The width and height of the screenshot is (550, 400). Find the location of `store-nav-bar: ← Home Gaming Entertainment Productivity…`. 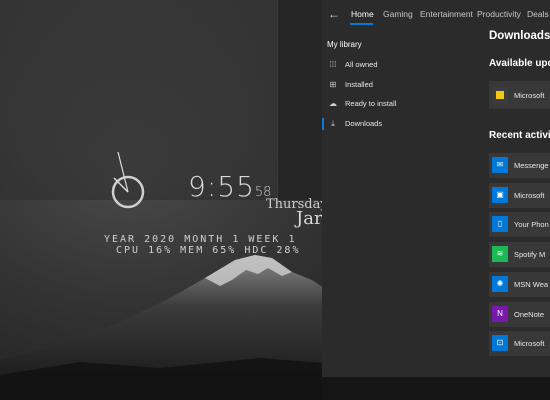

store-nav-bar: ← Home Gaming Entertainment Productivity… is located at coordinates (436, 15).